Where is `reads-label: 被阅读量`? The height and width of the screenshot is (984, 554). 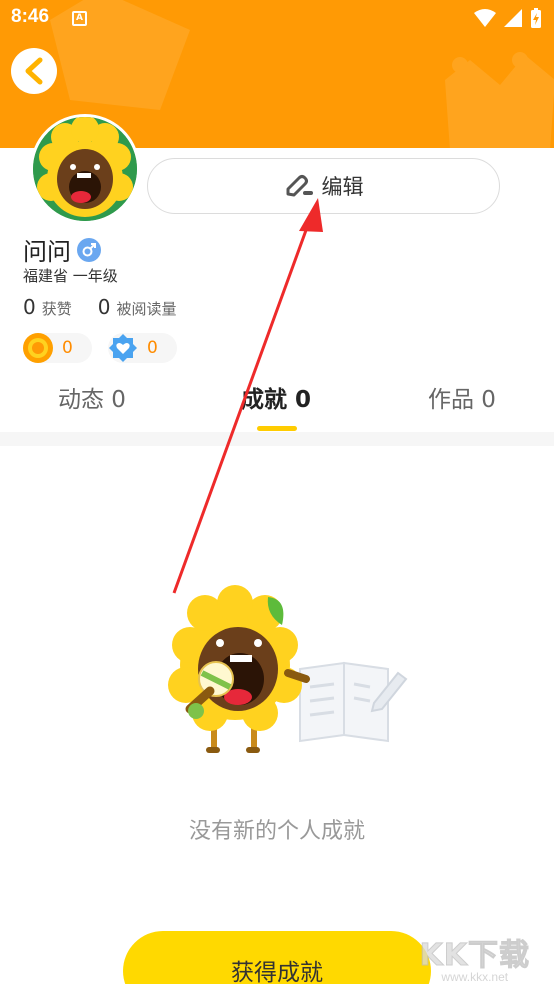 reads-label: 被阅读量 is located at coordinates (146, 309).